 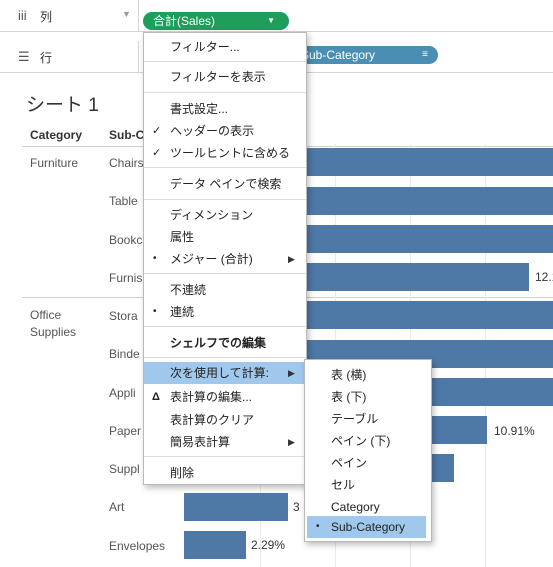 I want to click on menu-item-dimension: ディメンション, so click(x=225, y=215).